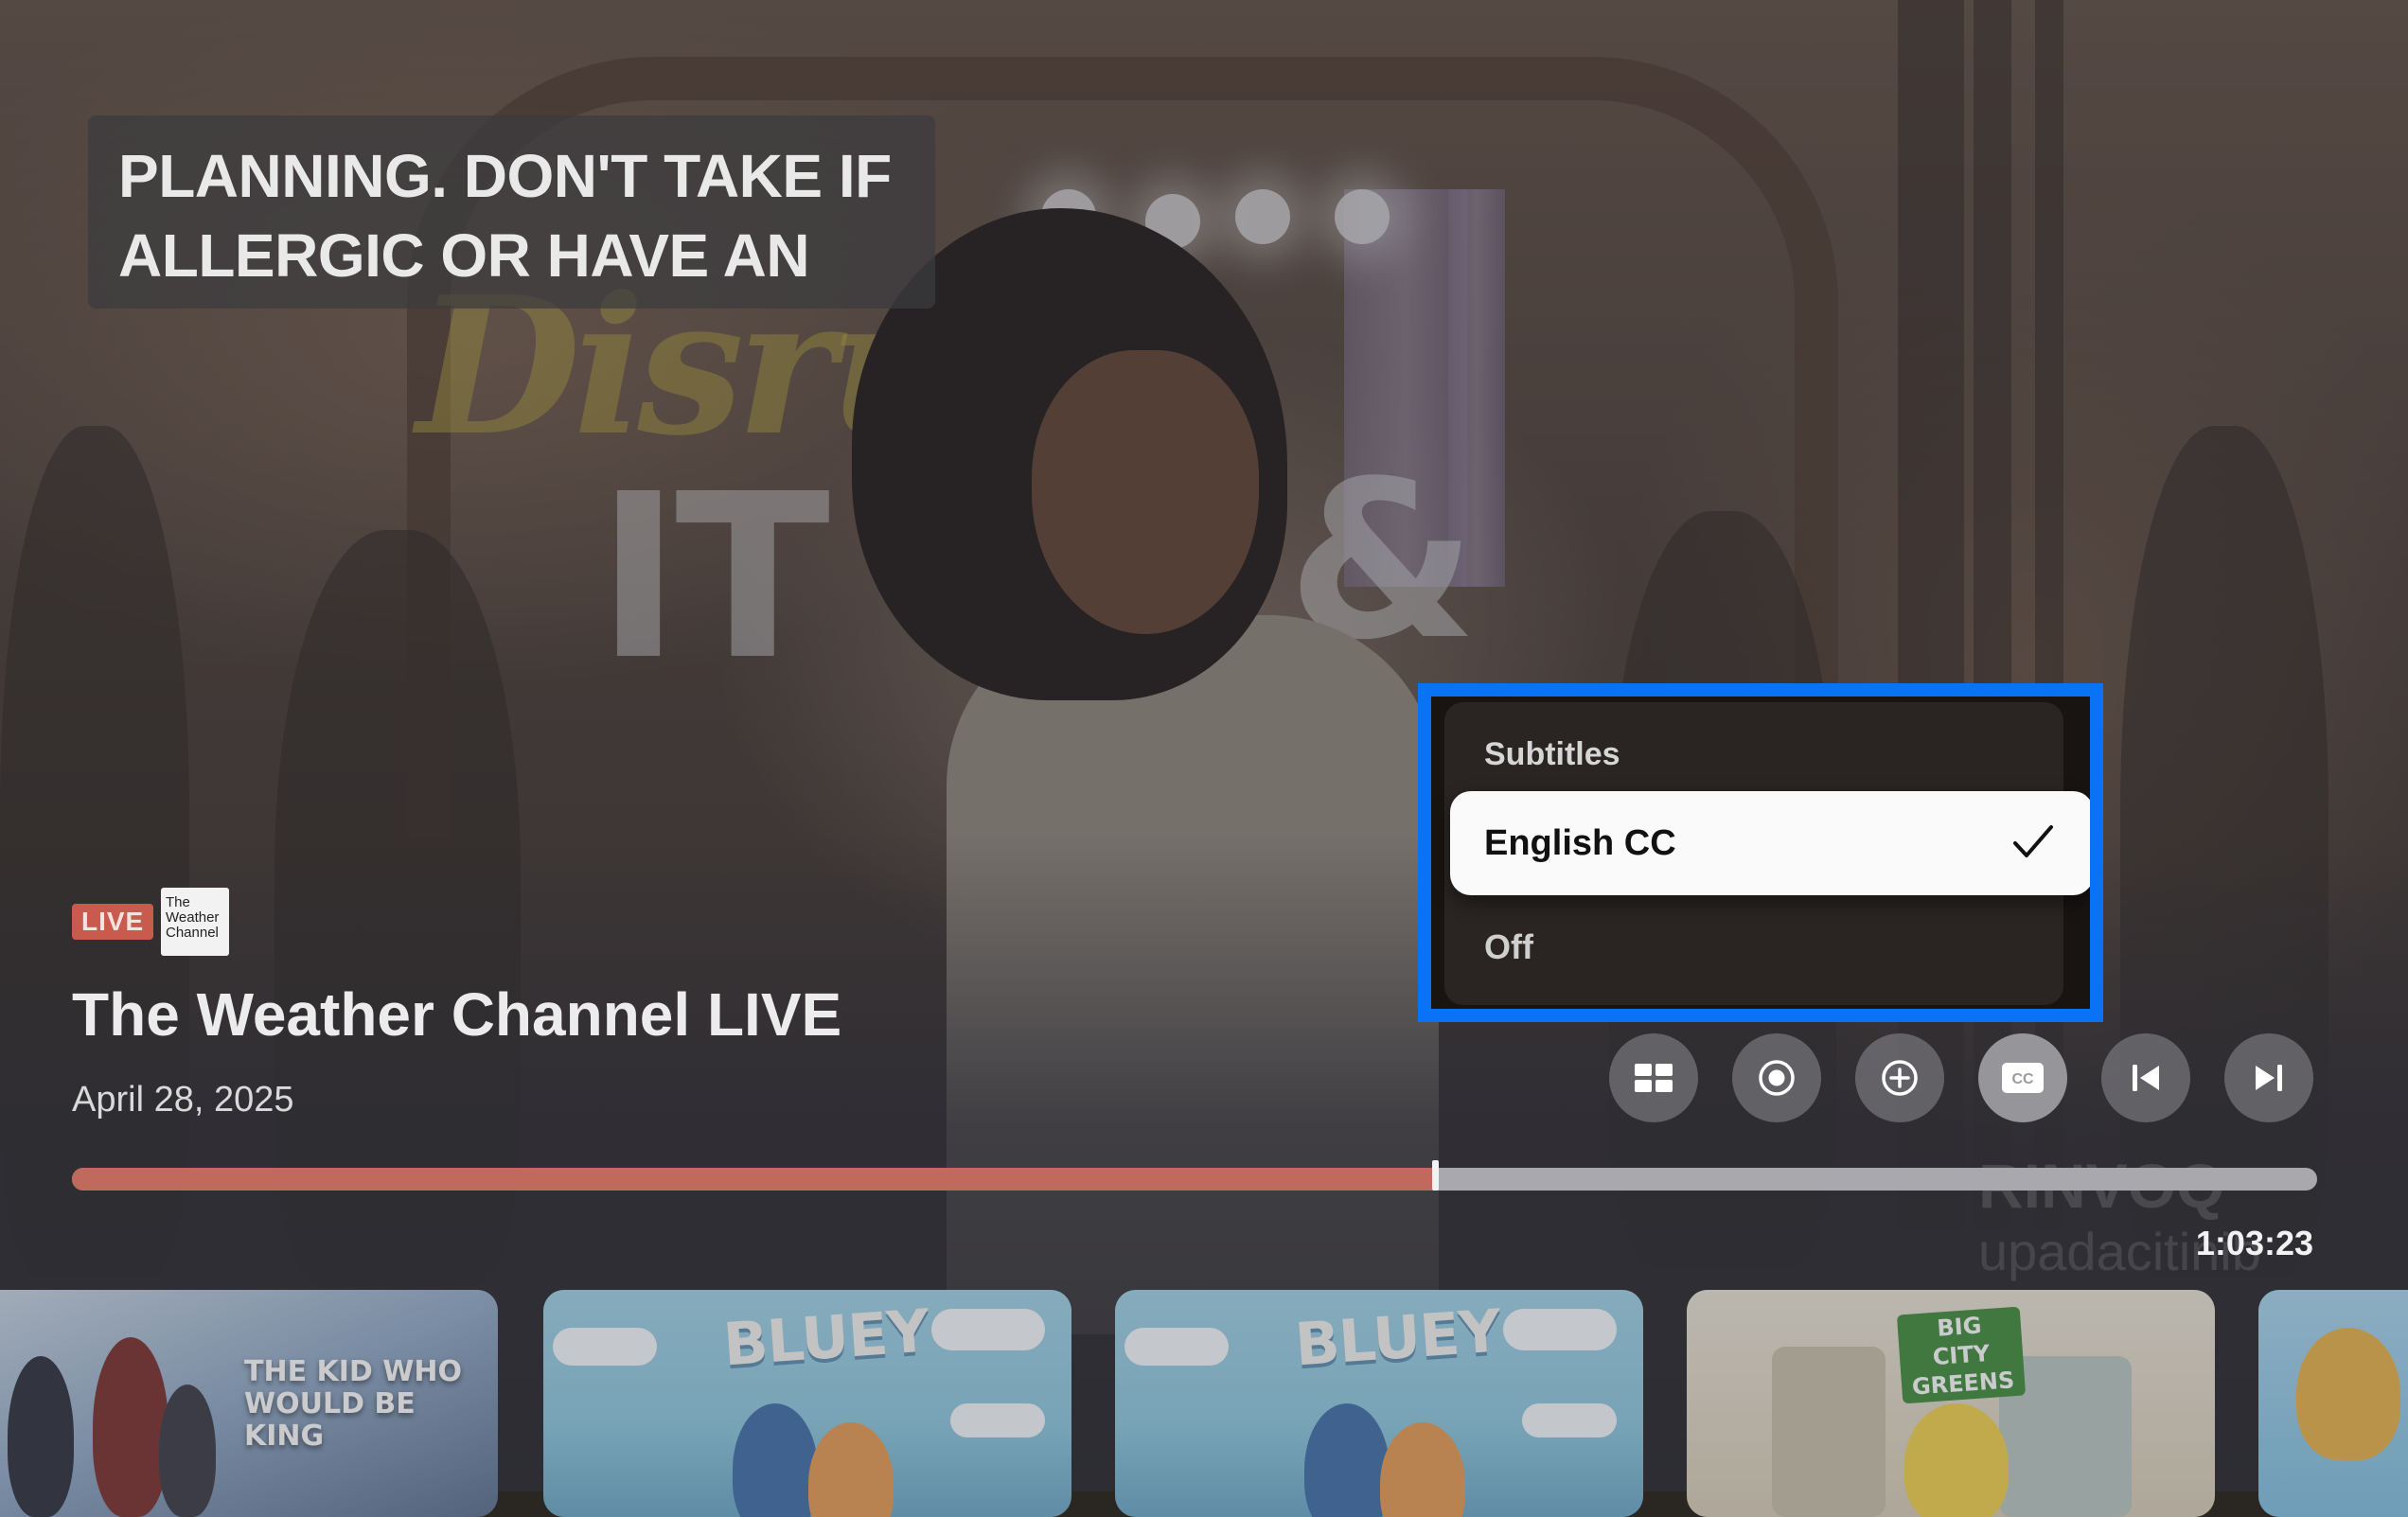  What do you see at coordinates (457, 1015) in the screenshot?
I see `program-title: The Weather Channel LIVE` at bounding box center [457, 1015].